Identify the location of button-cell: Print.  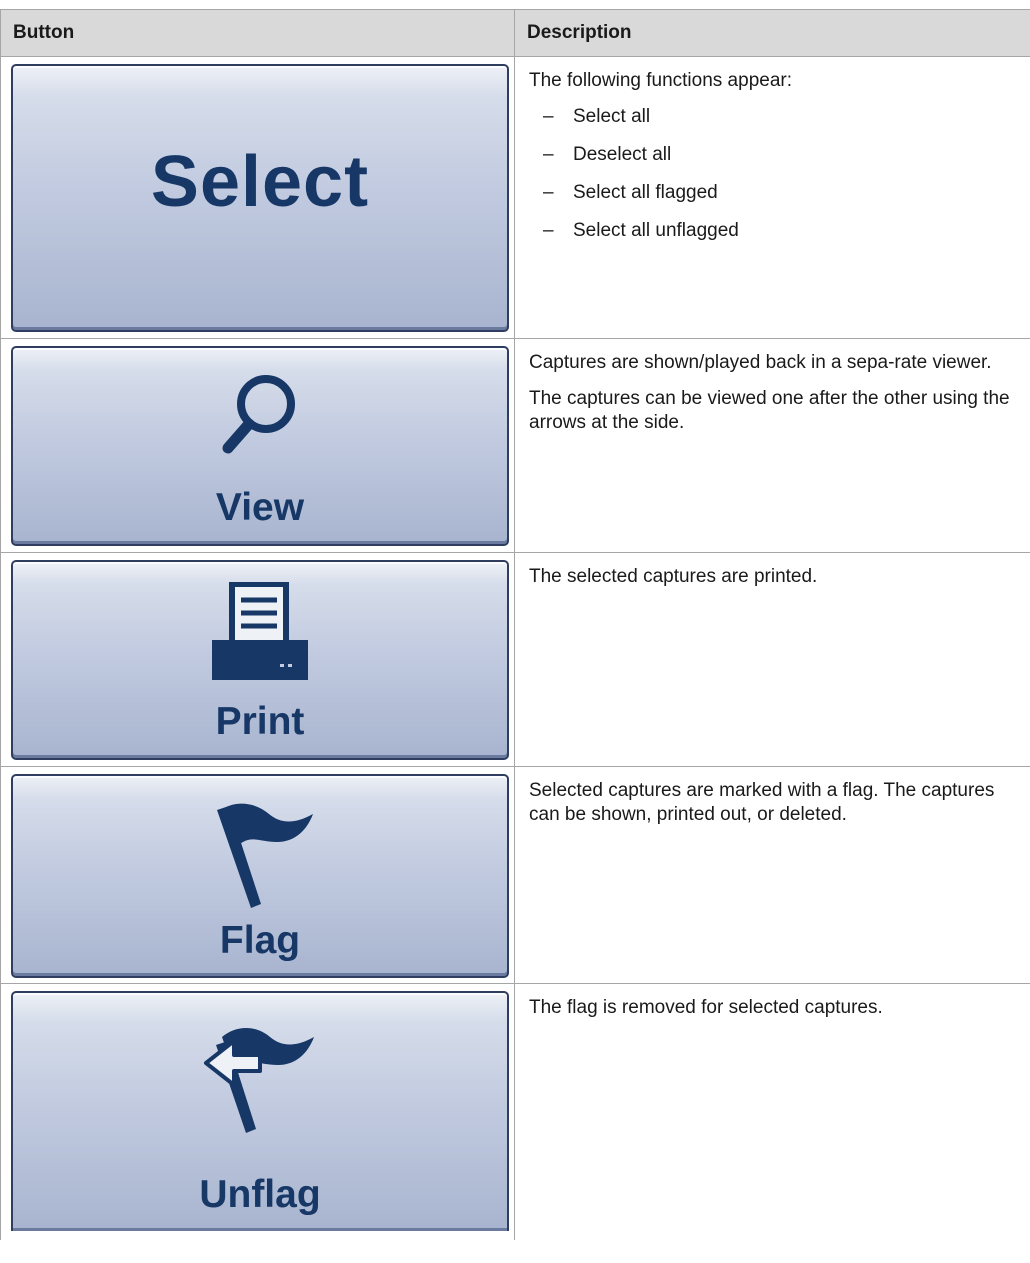
(257, 659).